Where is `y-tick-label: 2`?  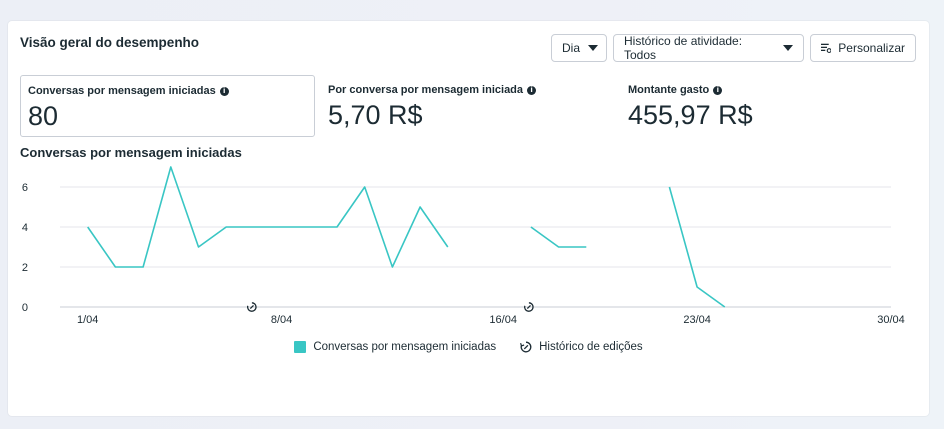
y-tick-label: 2 is located at coordinates (25, 268).